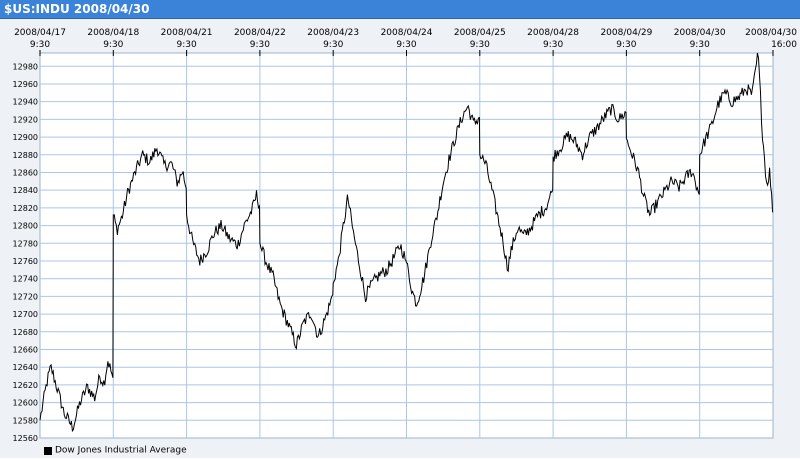 This screenshot has height=459, width=800. Describe the element at coordinates (25, 420) in the screenshot. I see `y-tick-label: 12580` at that location.